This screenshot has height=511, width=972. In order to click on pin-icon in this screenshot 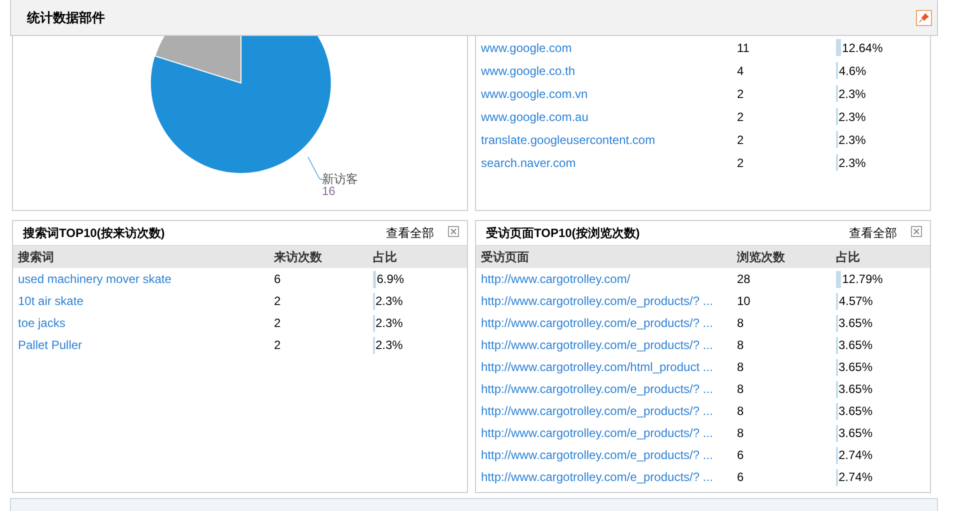, I will do `click(924, 18)`.